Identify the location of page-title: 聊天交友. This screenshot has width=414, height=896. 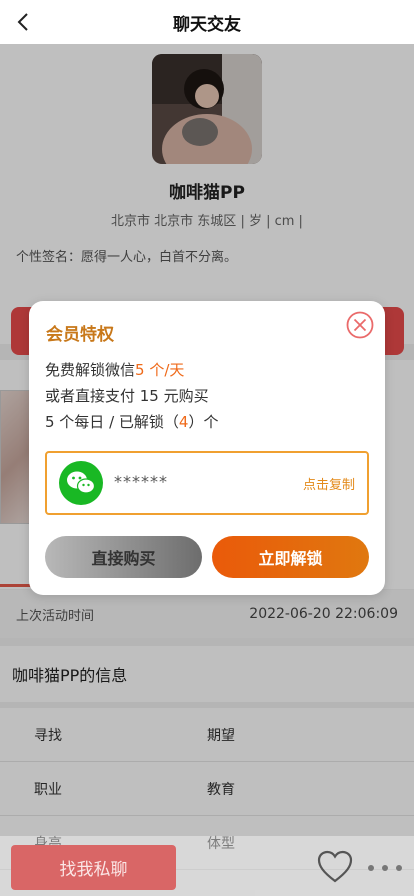
(207, 24).